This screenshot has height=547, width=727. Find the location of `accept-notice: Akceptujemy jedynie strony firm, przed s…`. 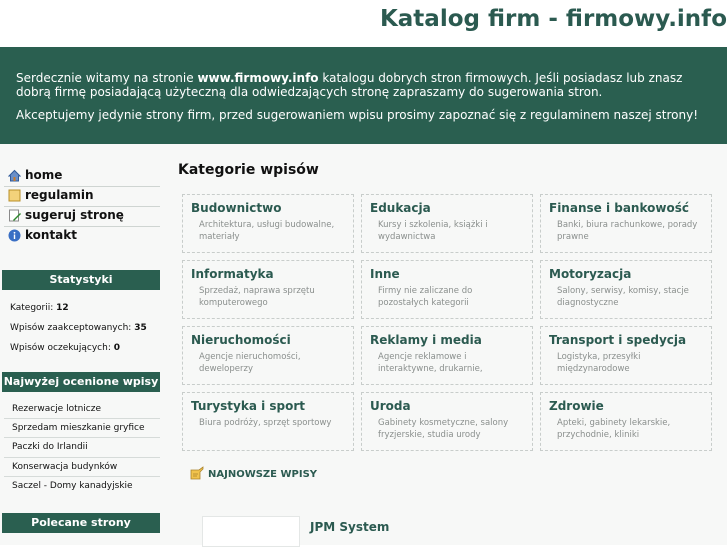

accept-notice: Akceptujemy jedynie strony firm, przed s… is located at coordinates (357, 115).